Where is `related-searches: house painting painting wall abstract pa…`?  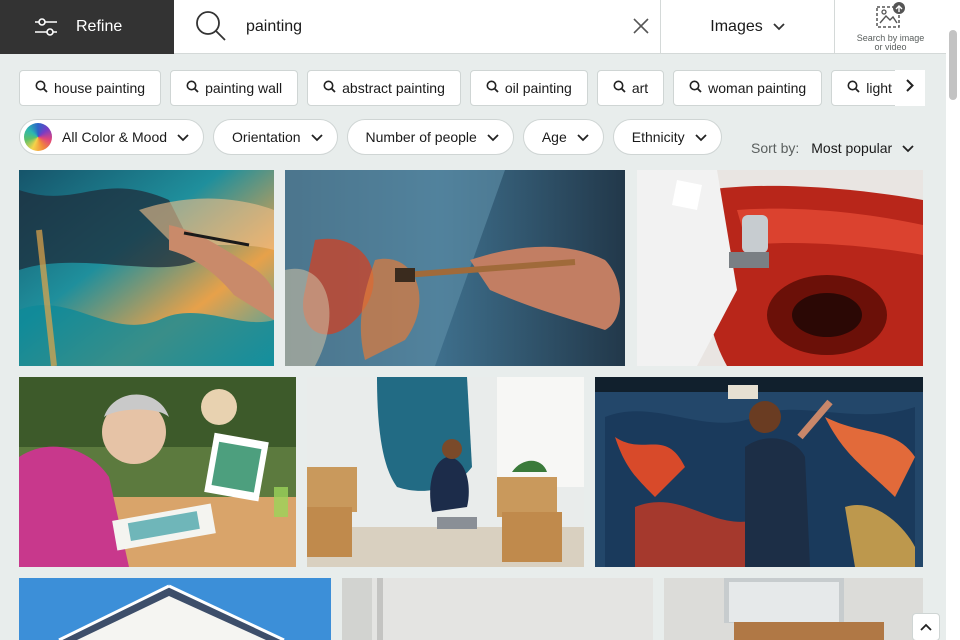
related-searches: house painting painting wall abstract pa… is located at coordinates (471, 88).